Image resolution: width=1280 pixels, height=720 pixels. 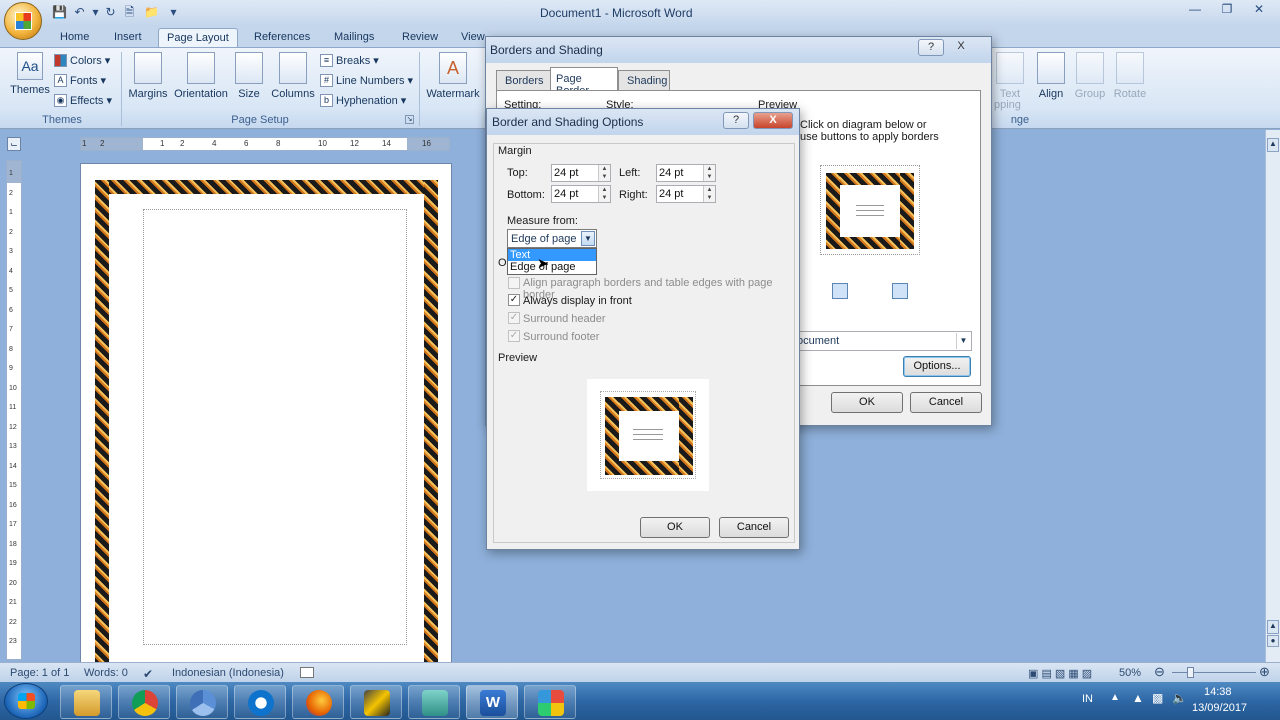 I want to click on view-buttons: ▣ ▤ ▧ ▦ ▨, so click(x=1060, y=673).